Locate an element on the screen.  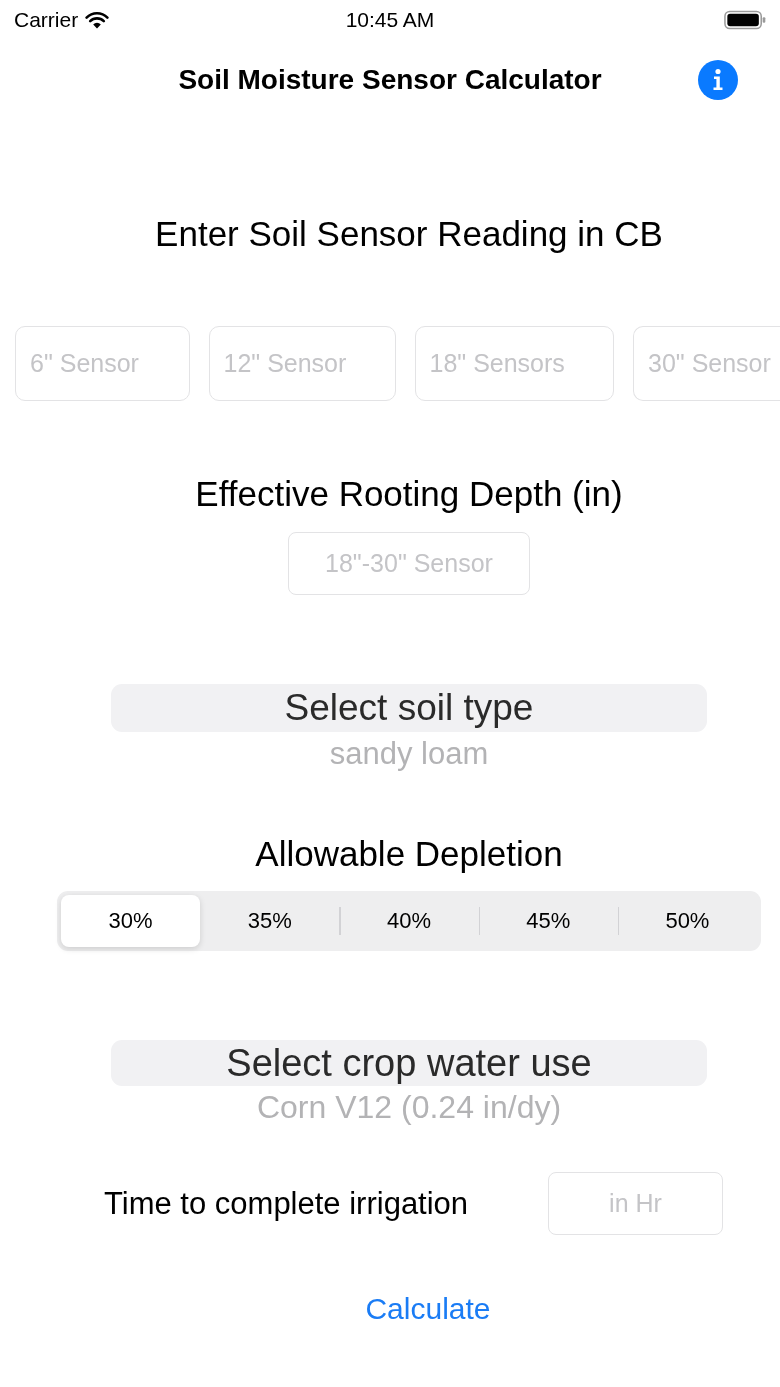
depletion-segment: 45% is located at coordinates (548, 921).